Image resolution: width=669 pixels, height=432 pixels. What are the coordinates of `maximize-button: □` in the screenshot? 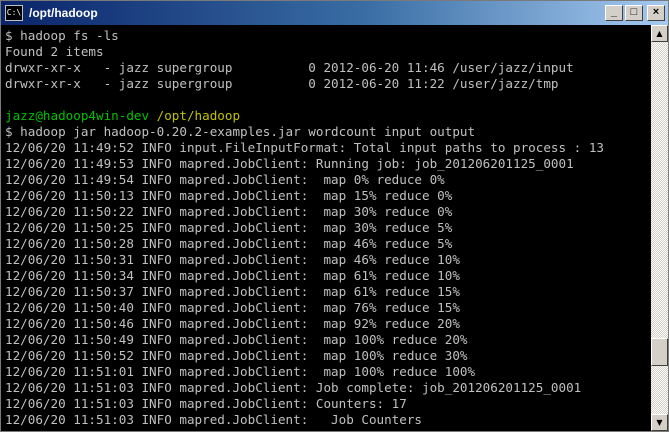 It's located at (634, 13).